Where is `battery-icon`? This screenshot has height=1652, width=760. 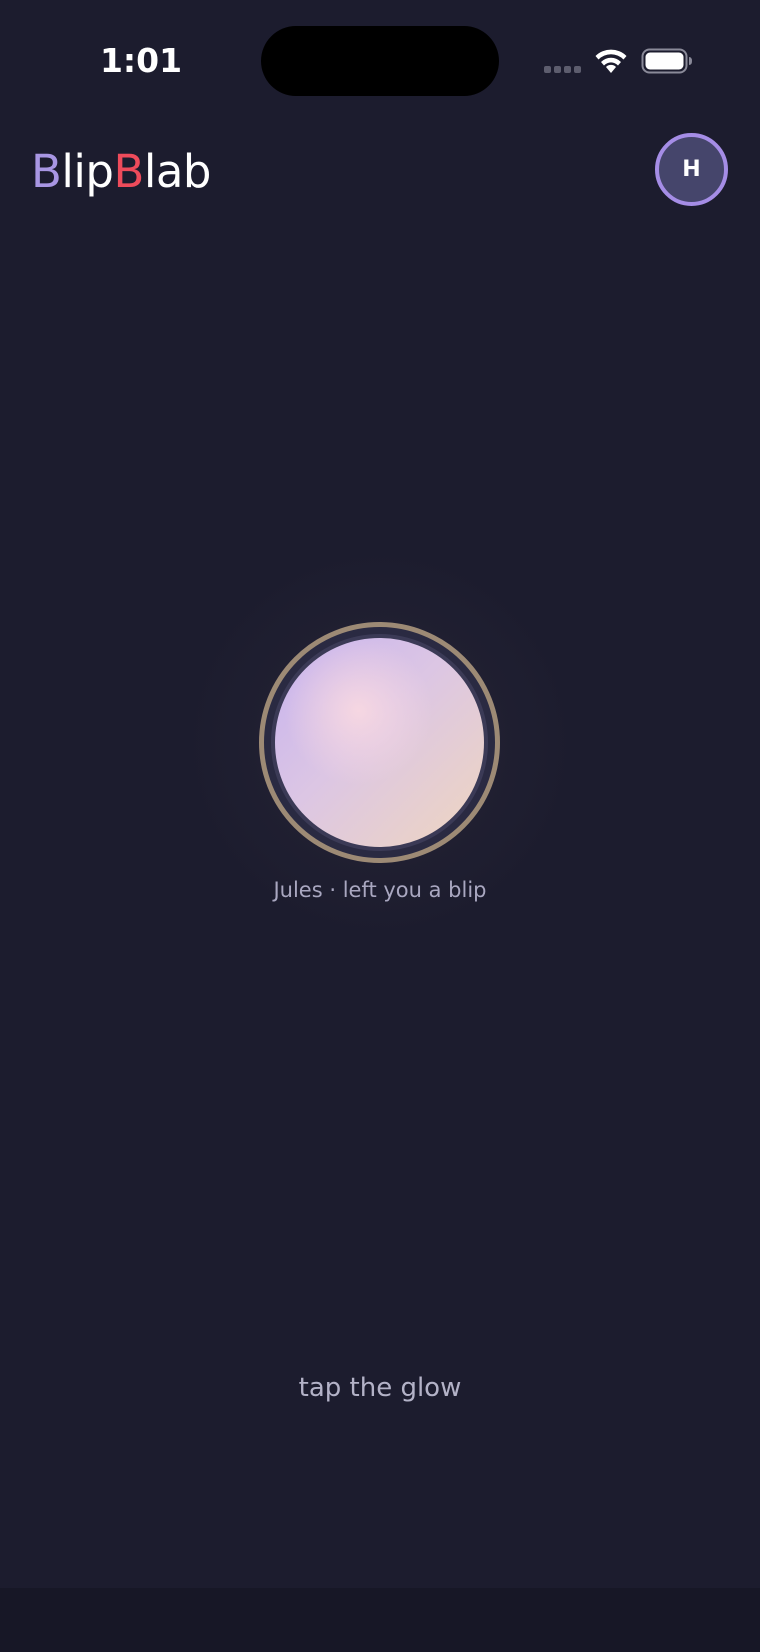
battery-icon is located at coordinates (666, 61).